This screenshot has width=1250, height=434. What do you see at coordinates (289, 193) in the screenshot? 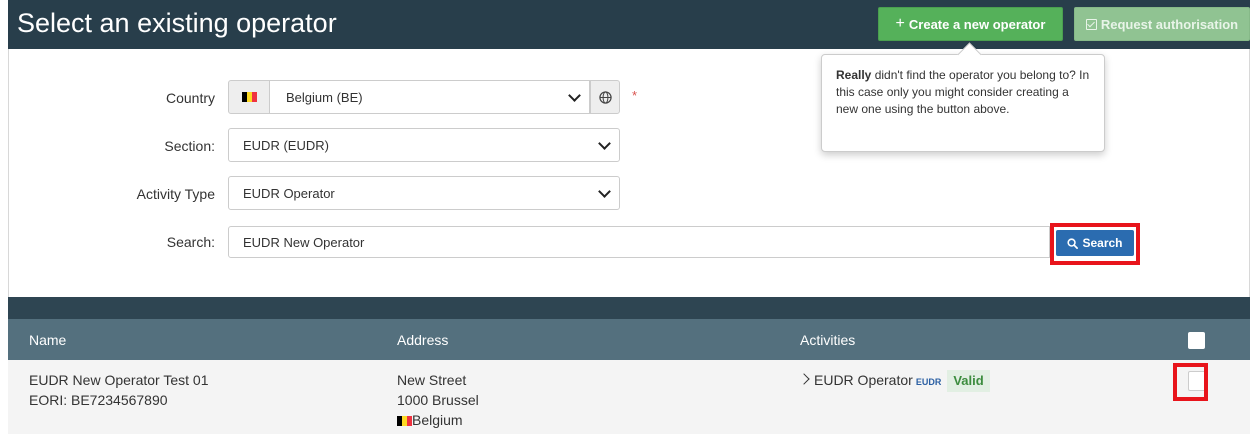
I see `activity-type-value: EUDR Operator` at bounding box center [289, 193].